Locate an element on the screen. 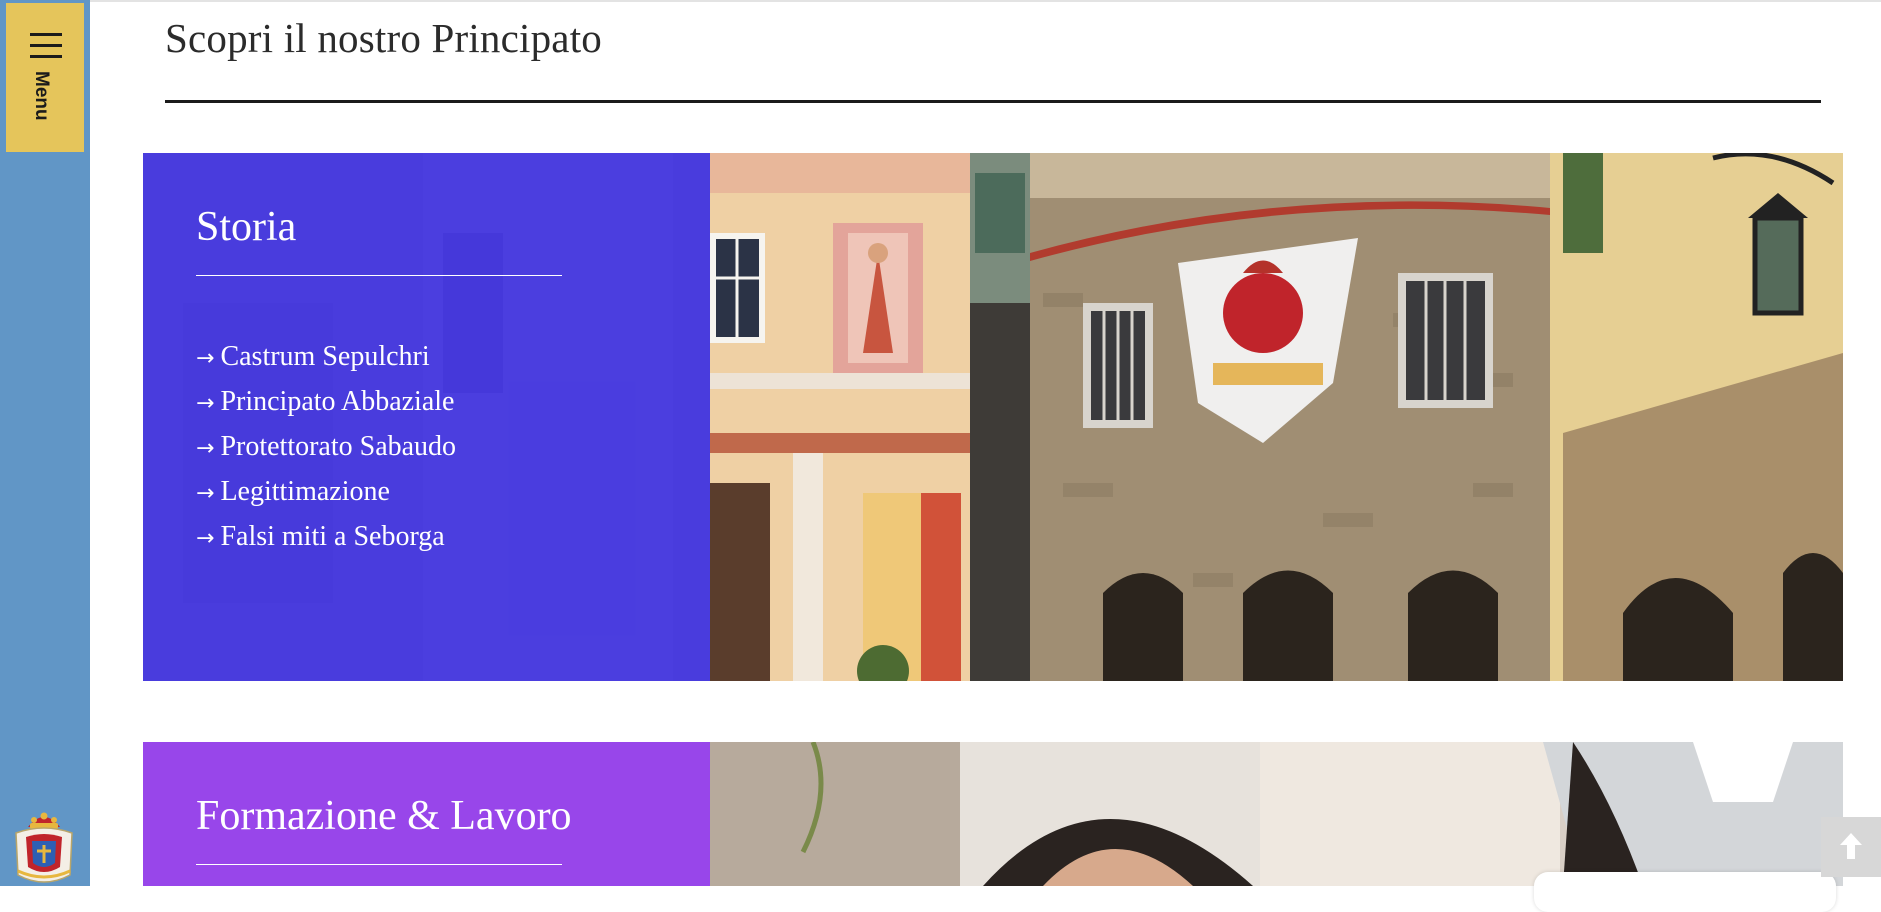 The height and width of the screenshot is (912, 1881). back-to-top-button is located at coordinates (1851, 847).